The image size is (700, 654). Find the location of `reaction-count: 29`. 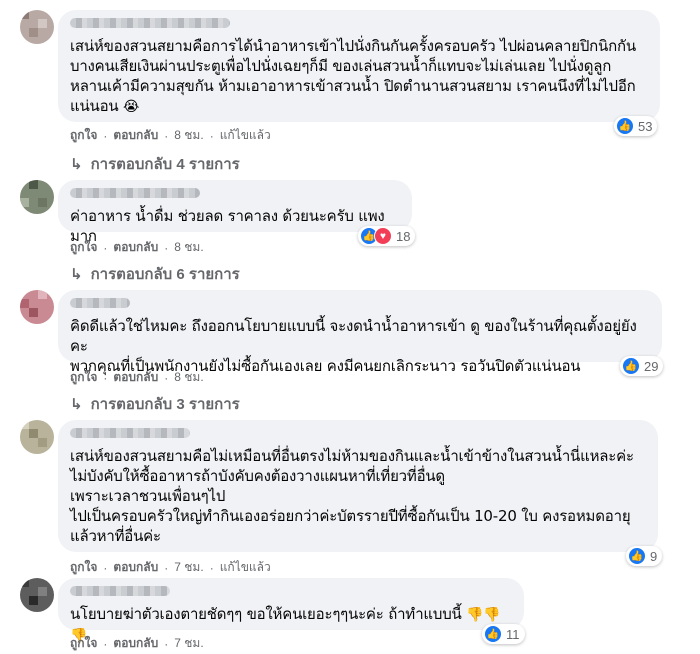

reaction-count: 29 is located at coordinates (651, 366).